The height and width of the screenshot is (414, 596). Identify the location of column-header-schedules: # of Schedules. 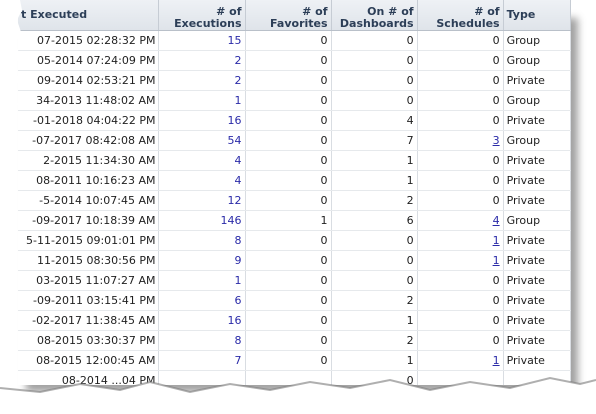
(460, 15).